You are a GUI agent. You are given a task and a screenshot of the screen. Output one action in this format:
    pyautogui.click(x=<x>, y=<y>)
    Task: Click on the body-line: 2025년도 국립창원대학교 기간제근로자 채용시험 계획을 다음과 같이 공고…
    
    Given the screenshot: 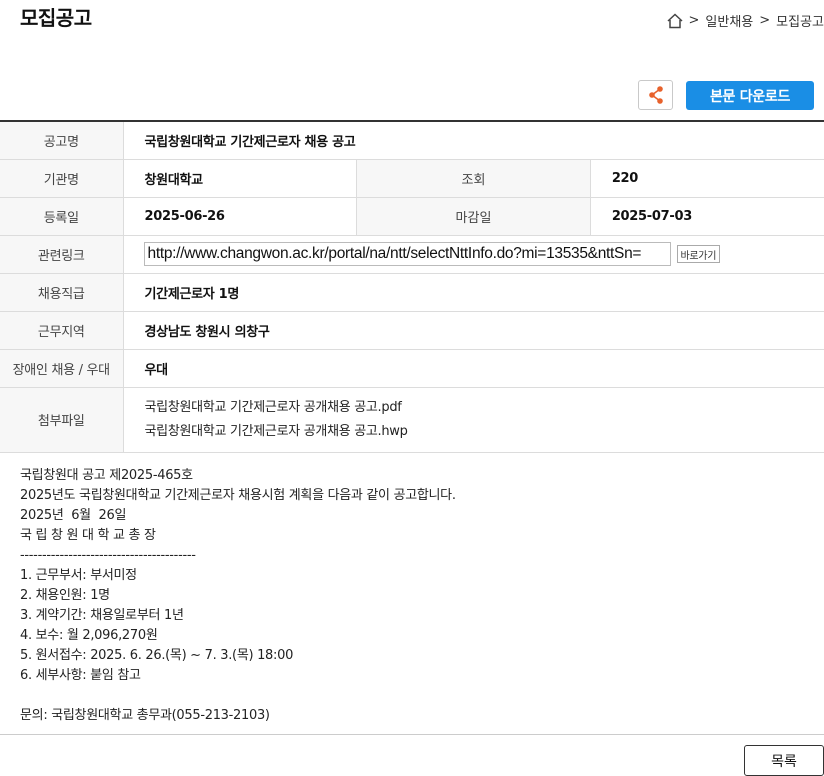 What is the action you would take?
    pyautogui.click(x=238, y=495)
    